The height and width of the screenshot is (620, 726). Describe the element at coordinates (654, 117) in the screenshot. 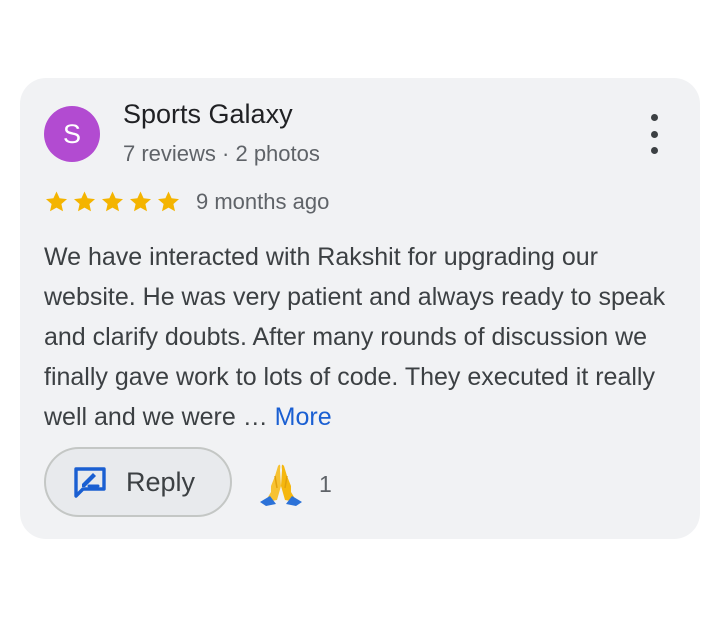

I see `more-vertical-icon` at that location.